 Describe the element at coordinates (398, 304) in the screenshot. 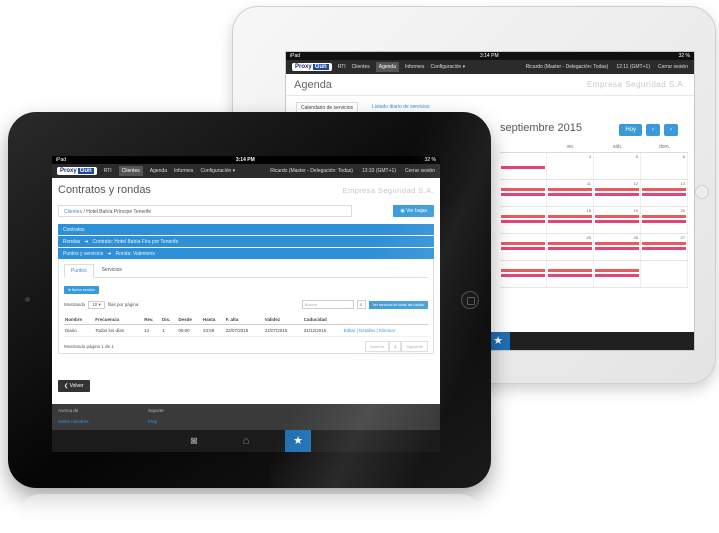

I see `ver-servicios-button: Ver servicios de todas las rondas` at that location.